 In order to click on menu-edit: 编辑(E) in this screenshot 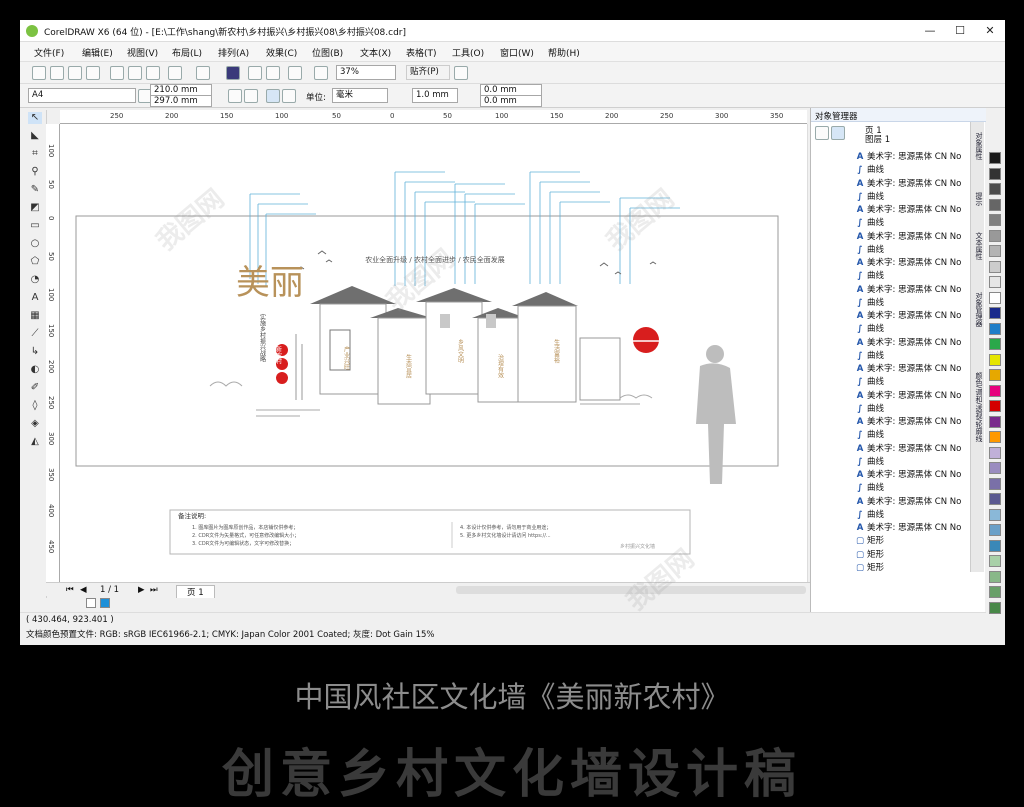, I will do `click(97, 52)`.